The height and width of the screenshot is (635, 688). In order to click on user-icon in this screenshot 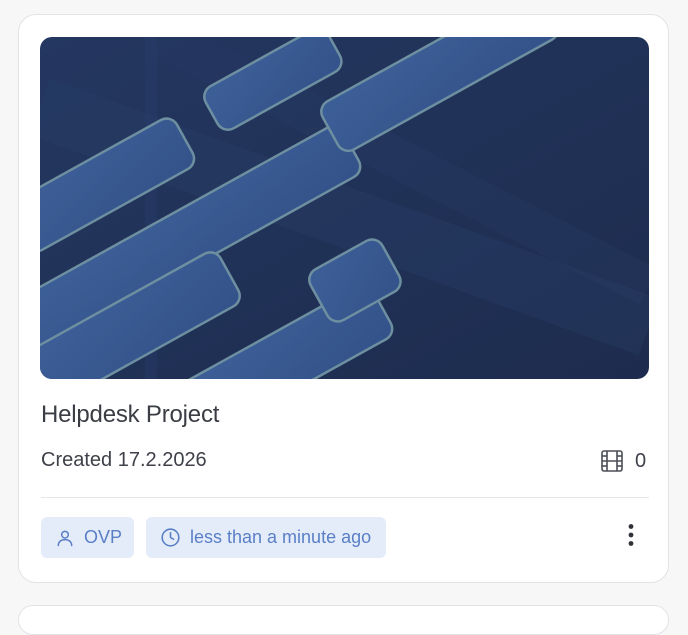, I will do `click(65, 538)`.